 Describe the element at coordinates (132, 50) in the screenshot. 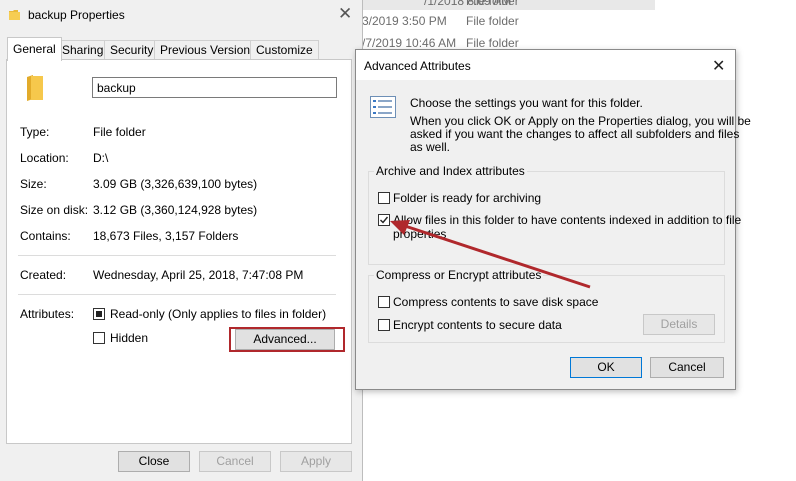

I see `tab-security: Security` at that location.